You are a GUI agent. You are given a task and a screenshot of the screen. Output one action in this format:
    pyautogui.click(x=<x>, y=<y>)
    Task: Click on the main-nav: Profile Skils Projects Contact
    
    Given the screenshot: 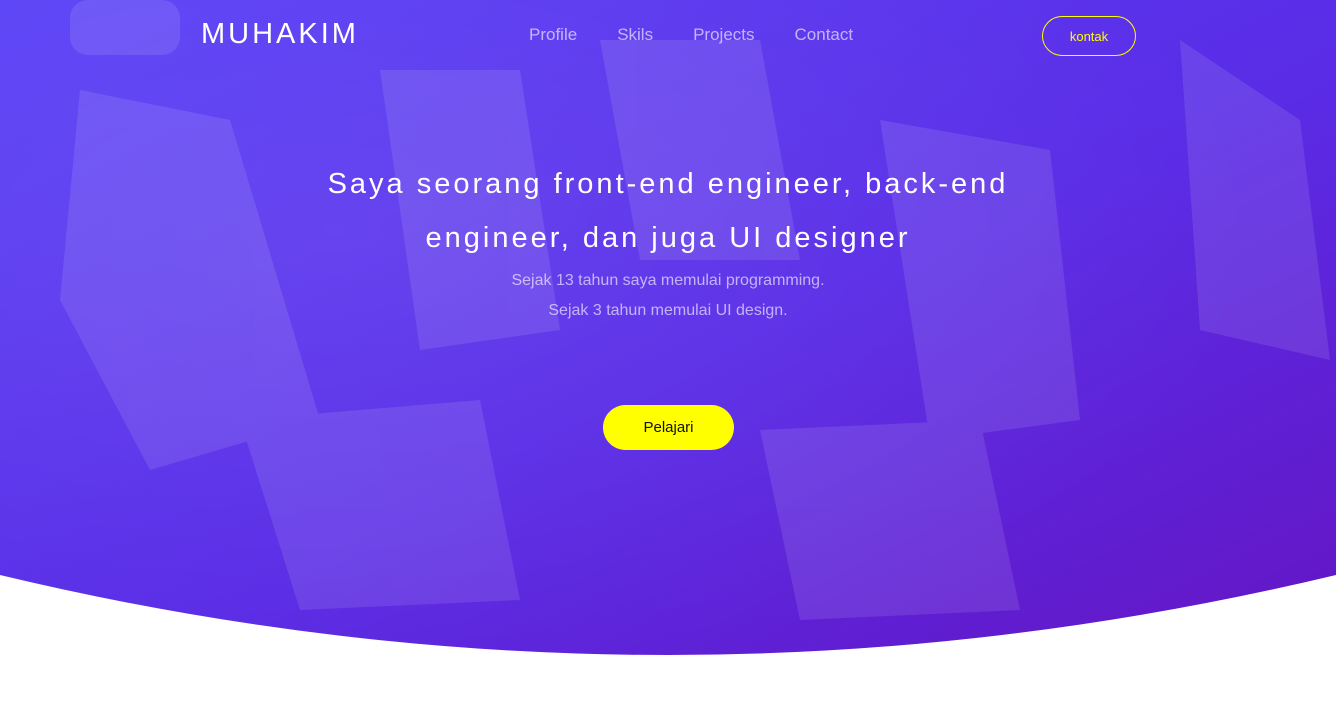 What is the action you would take?
    pyautogui.click(x=691, y=35)
    